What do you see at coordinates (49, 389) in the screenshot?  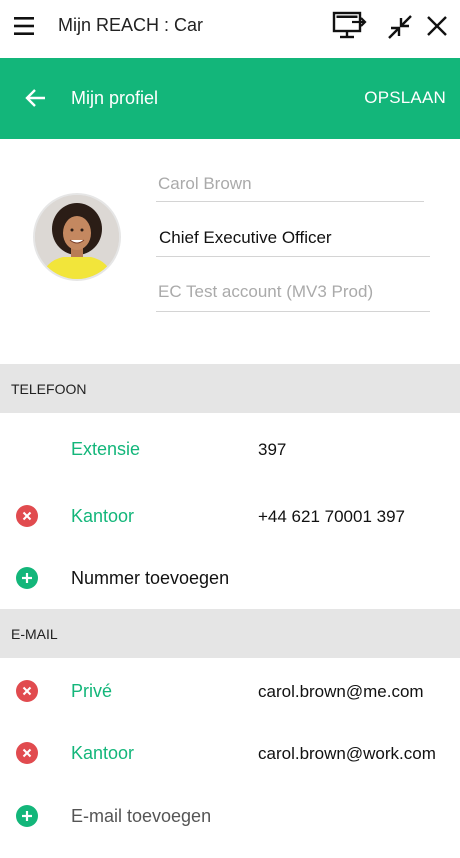 I see `section-title-phone: TELEFOON` at bounding box center [49, 389].